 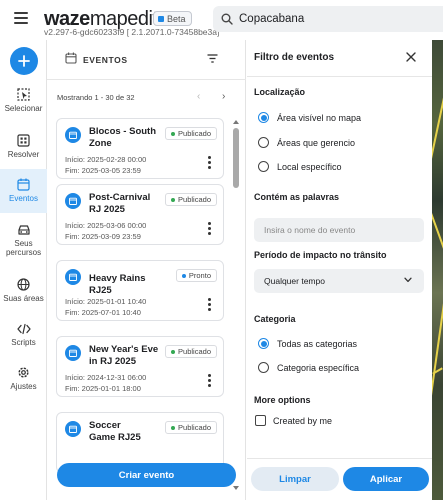 What do you see at coordinates (23, 293) in the screenshot?
I see `rail-item-areas: Suas áreas` at bounding box center [23, 293].